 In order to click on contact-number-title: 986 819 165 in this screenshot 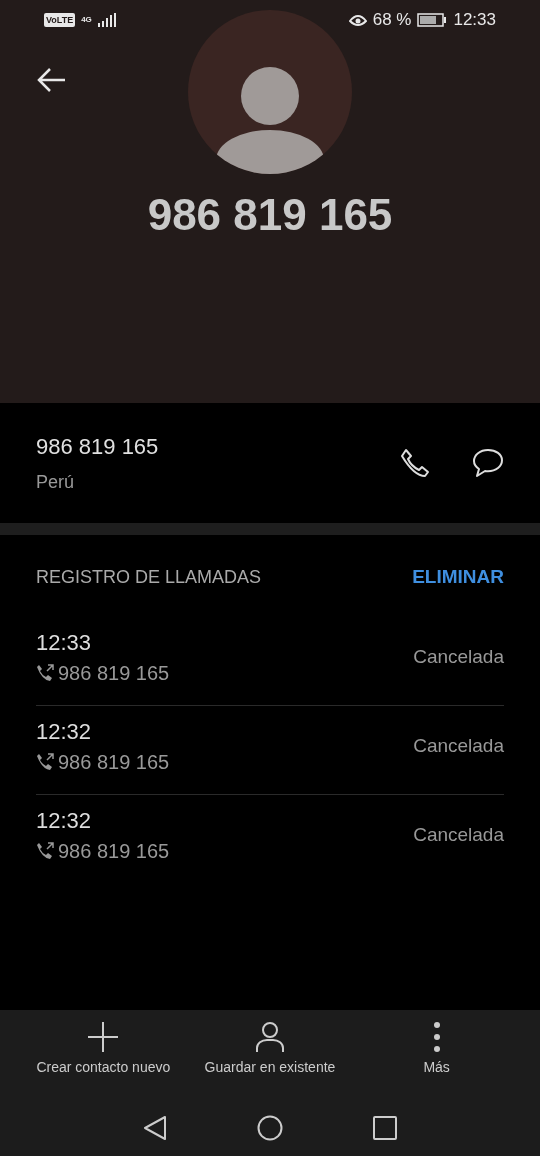, I will do `click(270, 215)`.